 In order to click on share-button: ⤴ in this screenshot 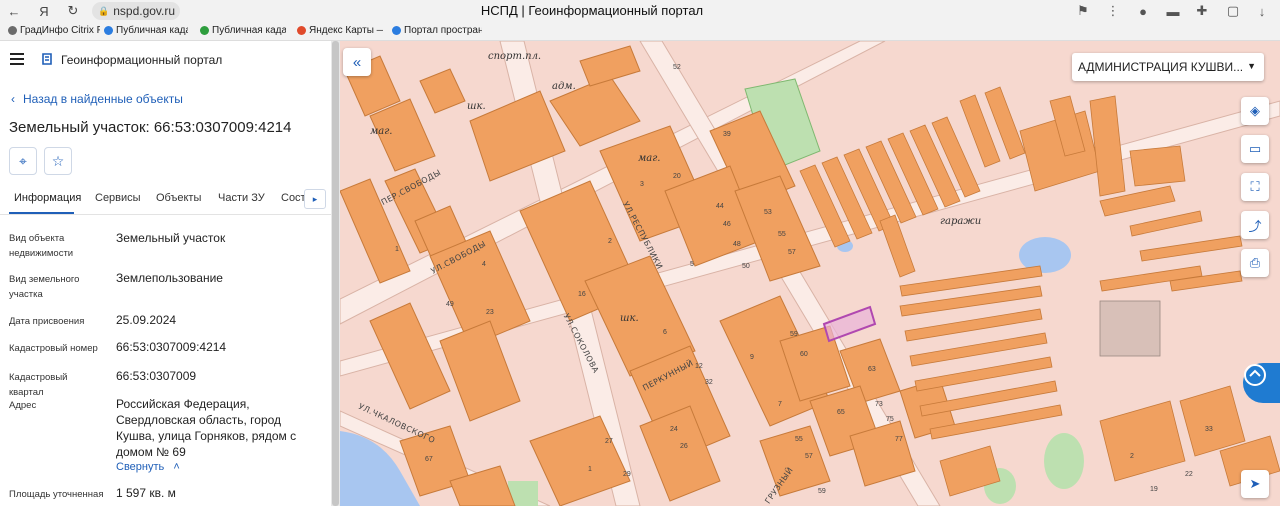, I will do `click(1255, 225)`.